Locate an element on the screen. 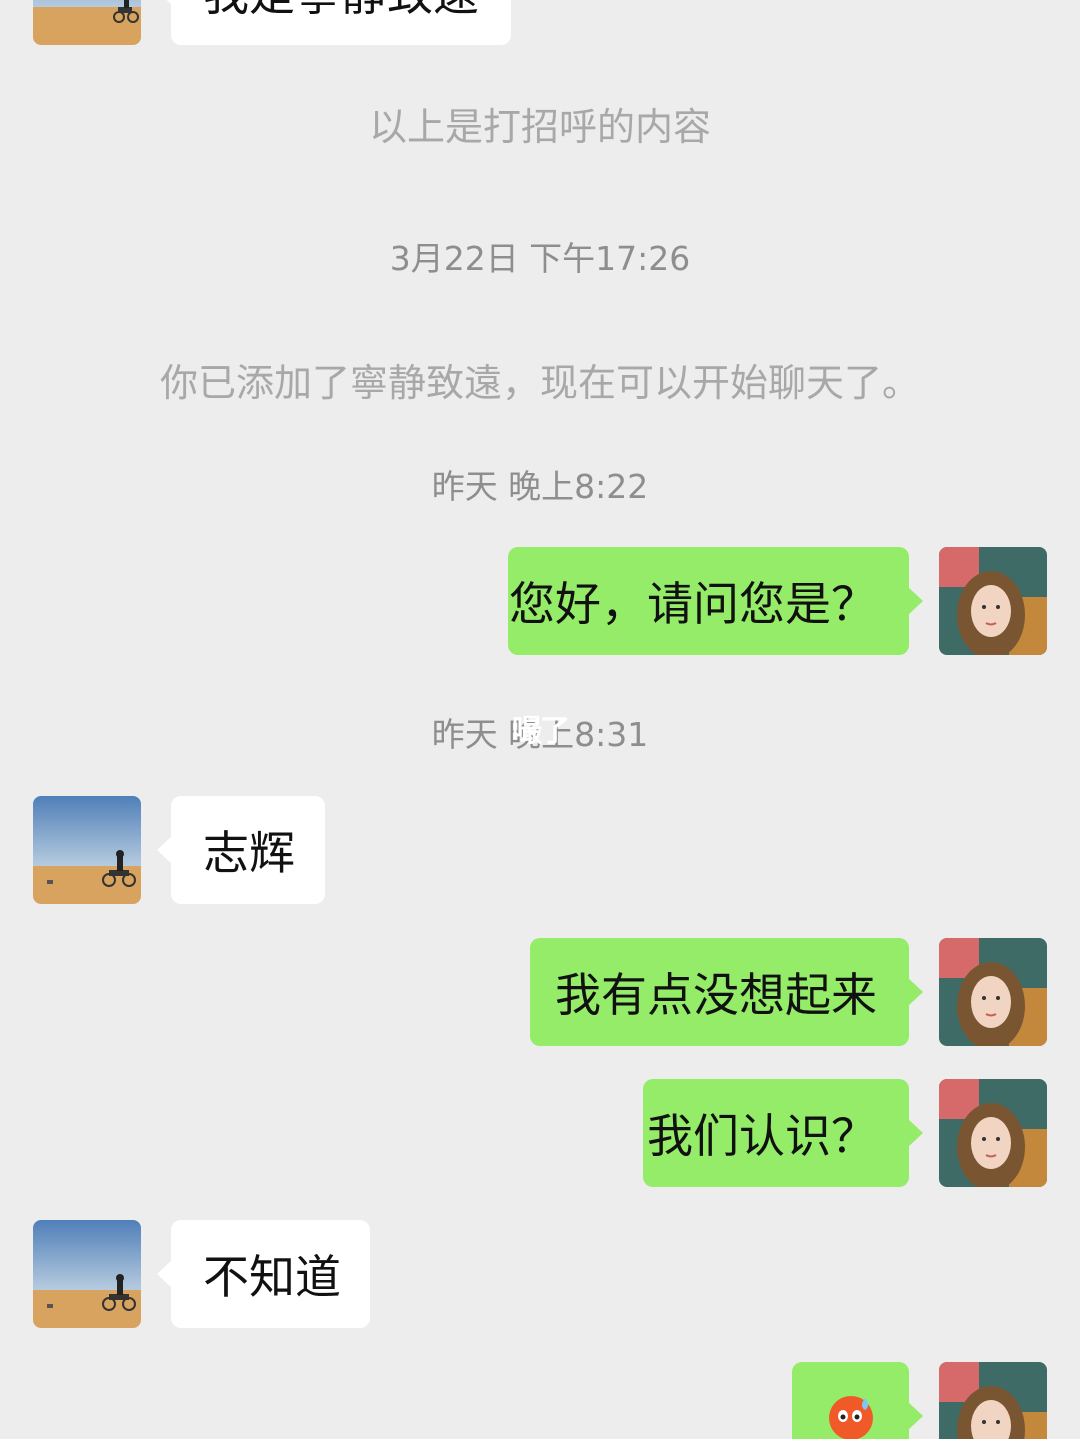  timestamp: 3月22日 下午17:26 is located at coordinates (540, 258).